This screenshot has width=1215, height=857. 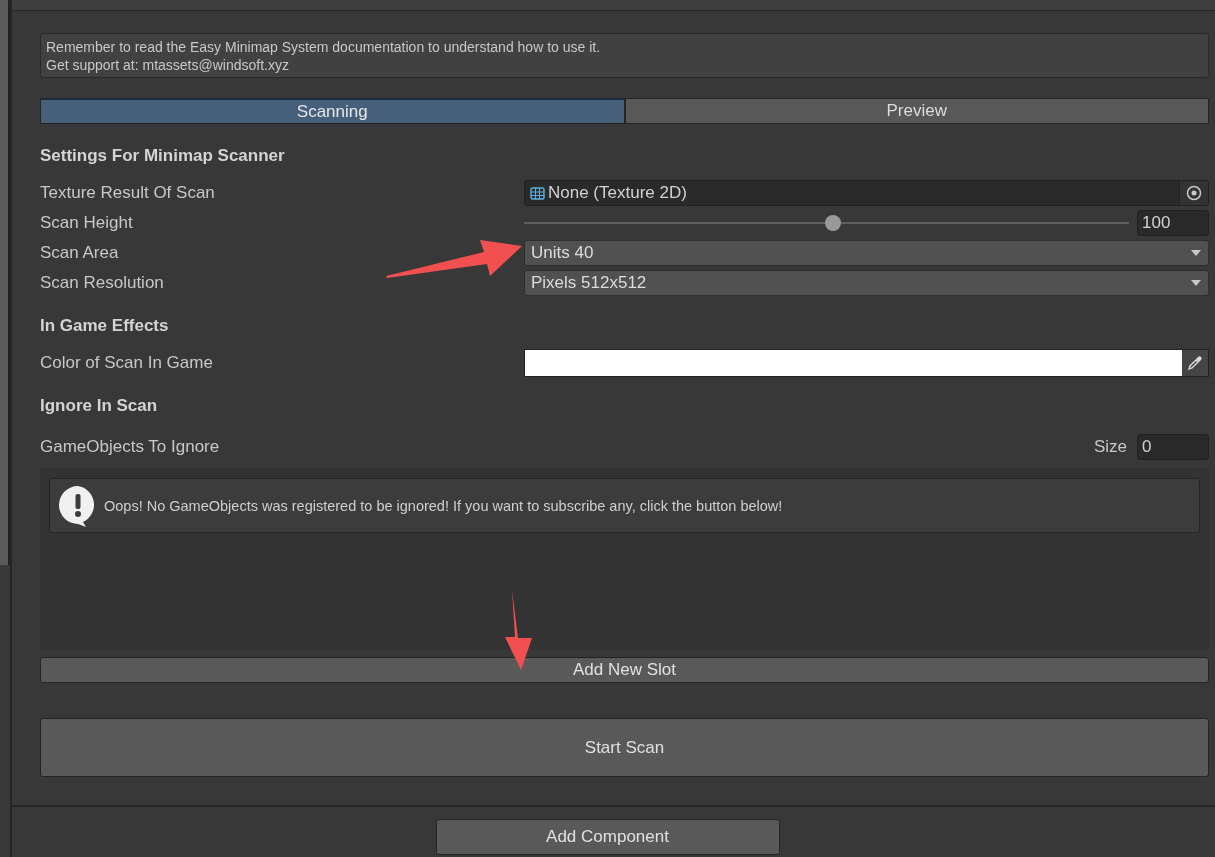 What do you see at coordinates (624, 670) in the screenshot?
I see `add-slot-button: Add New Slot` at bounding box center [624, 670].